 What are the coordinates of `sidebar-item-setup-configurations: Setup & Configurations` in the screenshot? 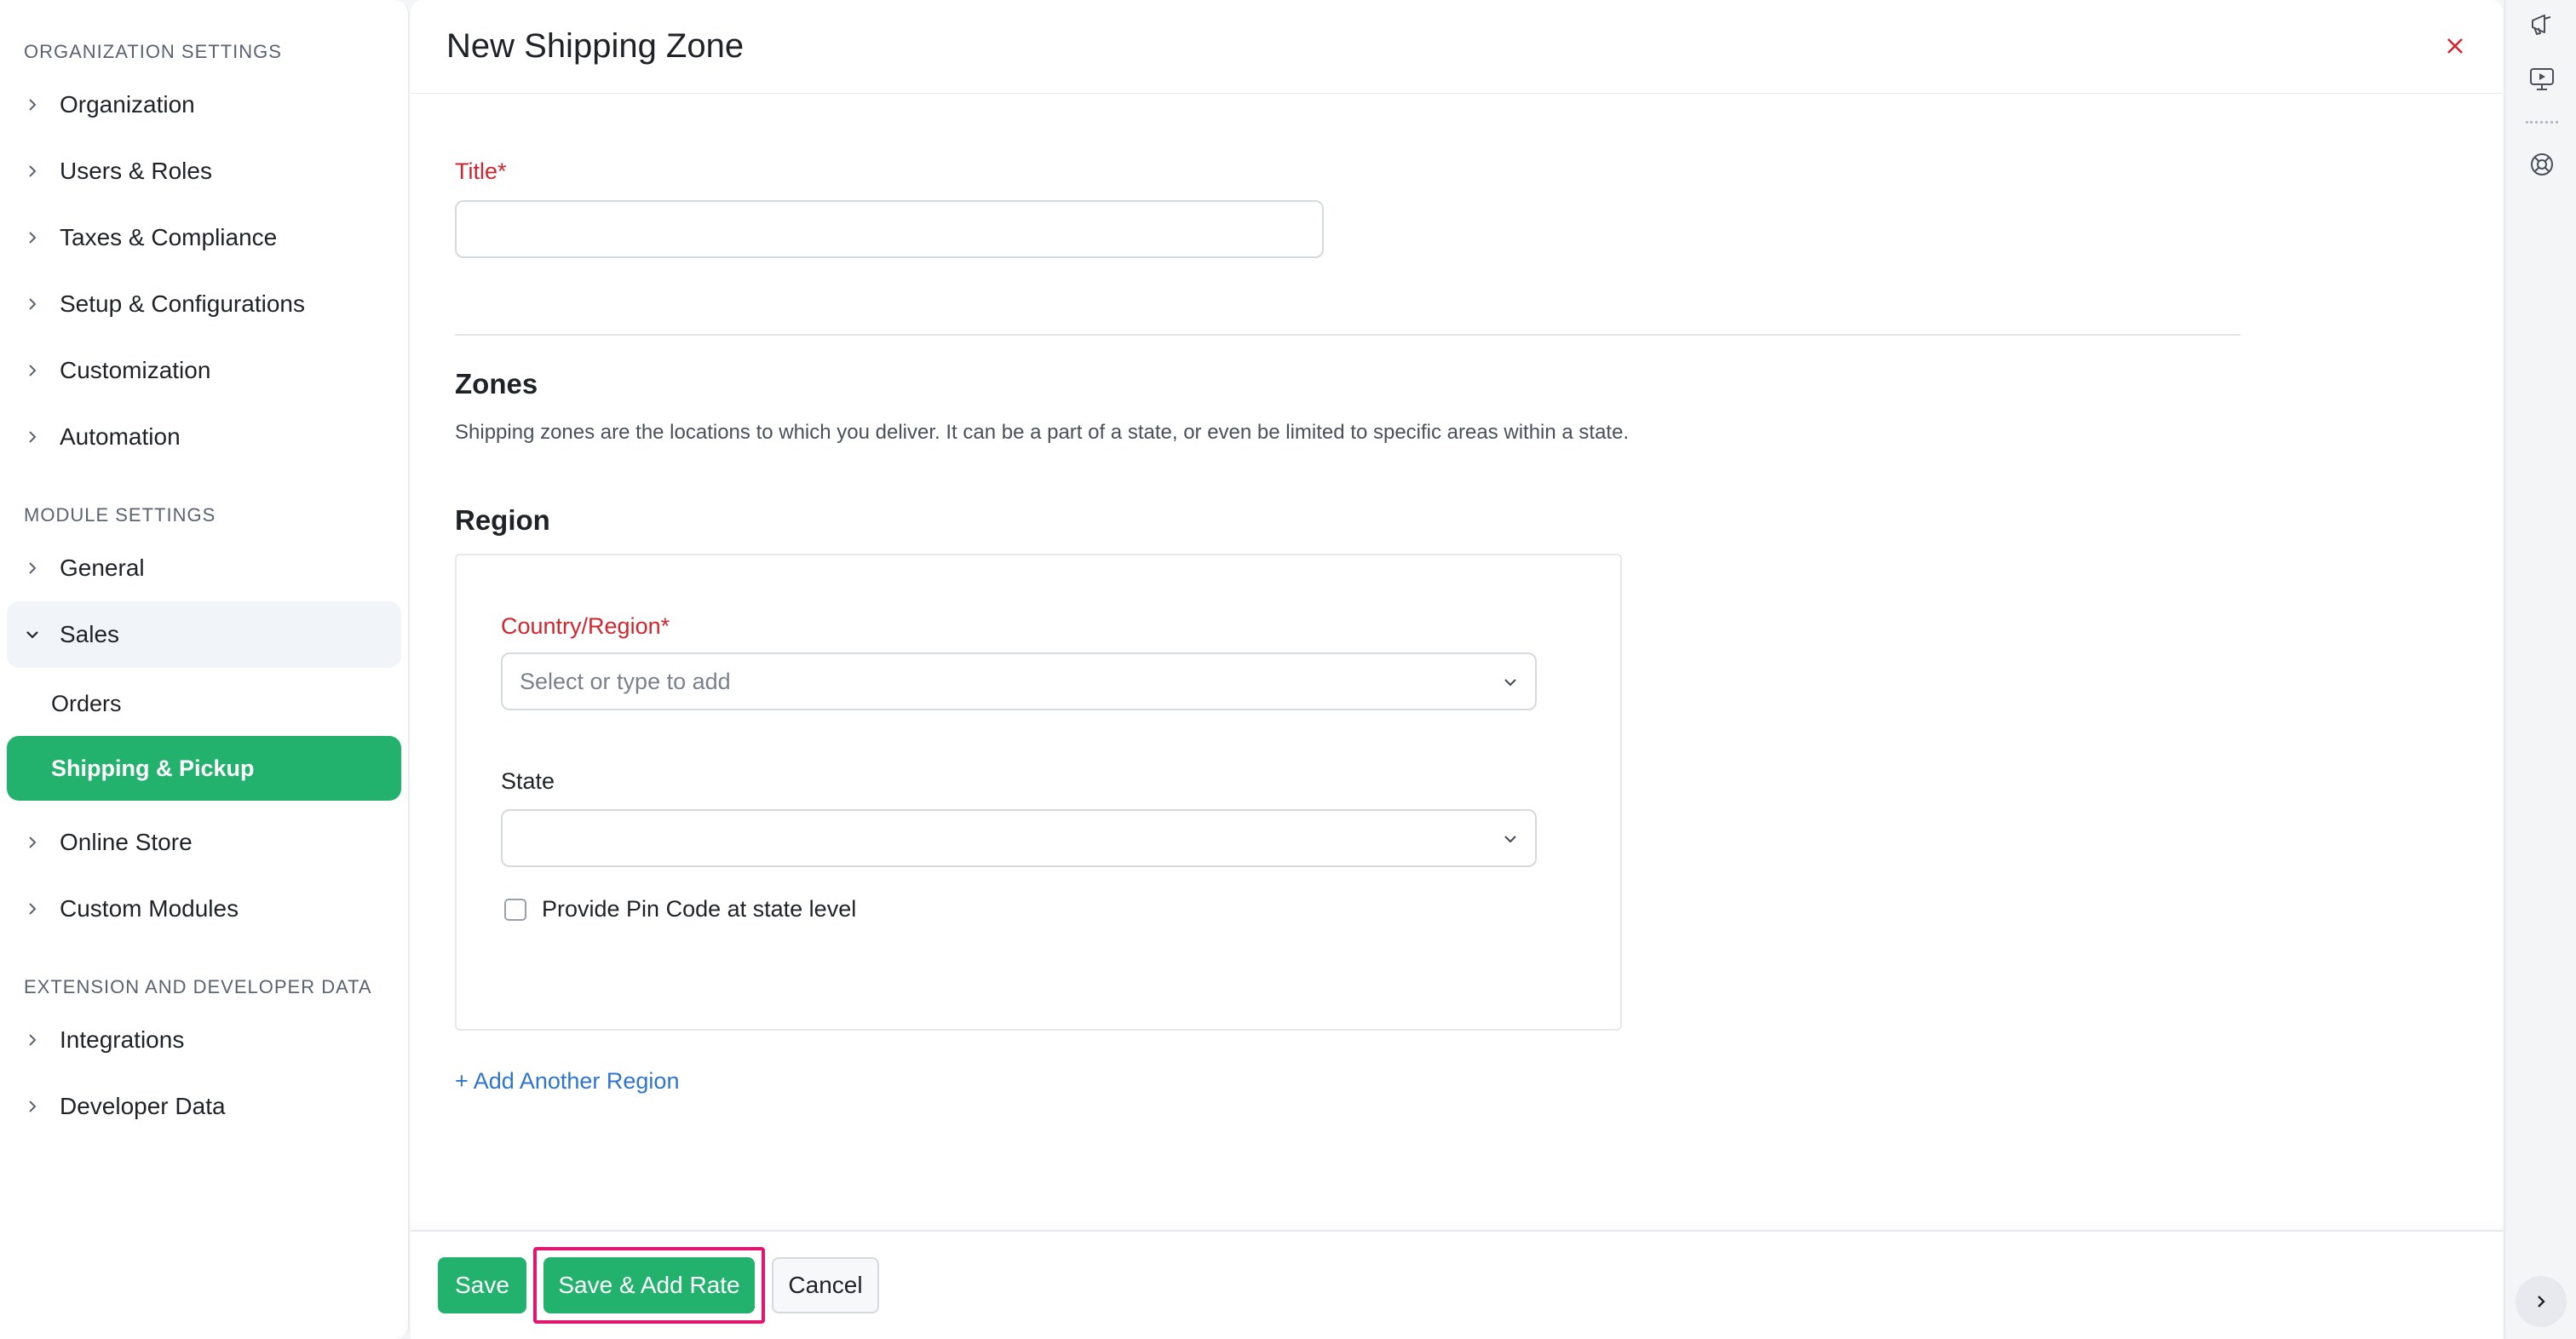 It's located at (204, 304).